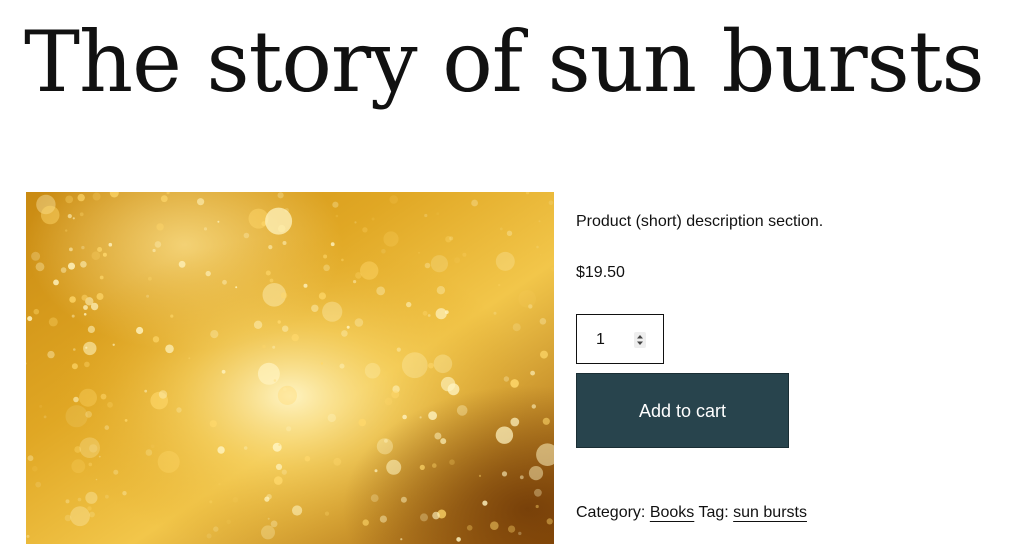 The height and width of the screenshot is (556, 1024). Describe the element at coordinates (640, 340) in the screenshot. I see `spinner-arrows-icon` at that location.